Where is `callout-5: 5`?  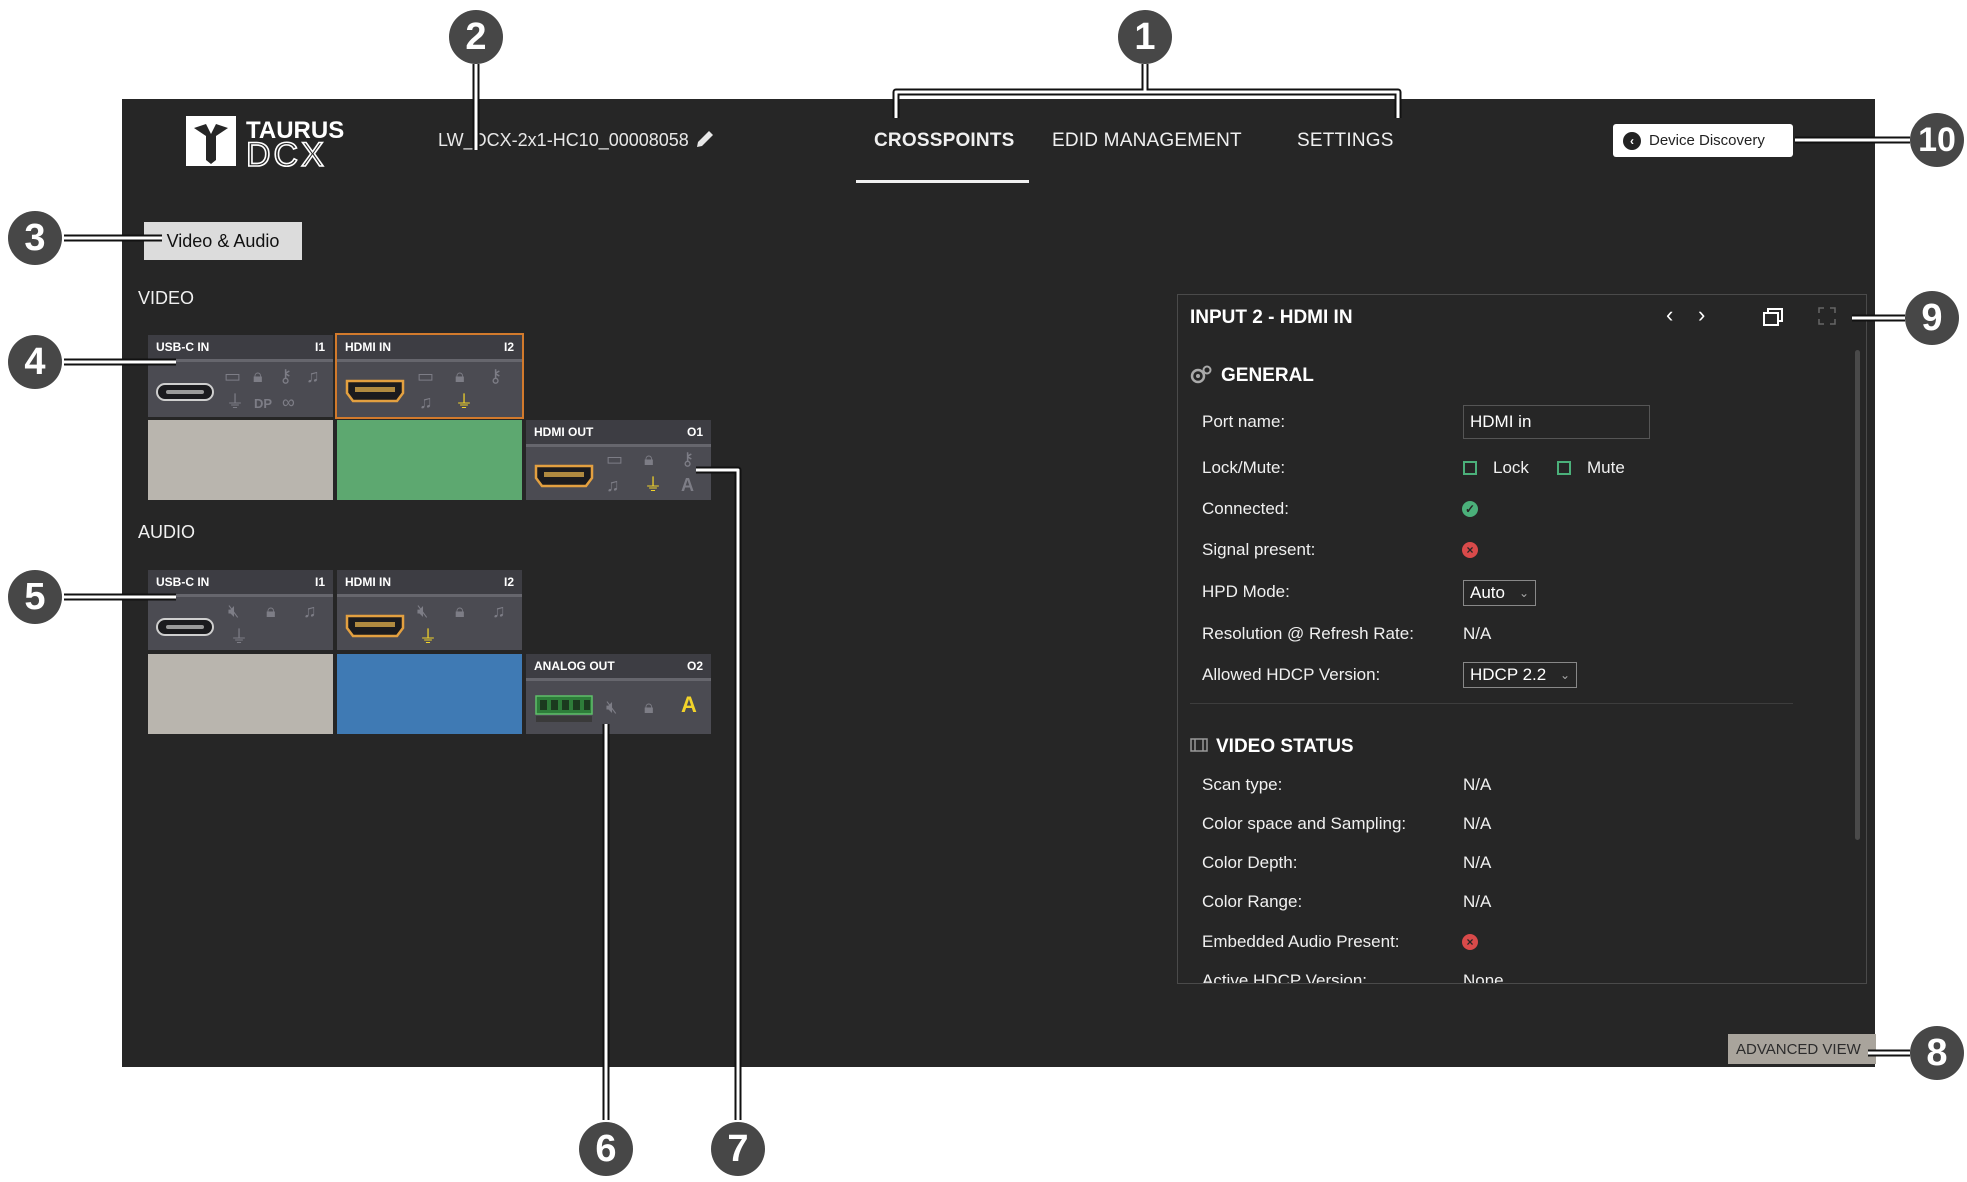
callout-5: 5 is located at coordinates (35, 597).